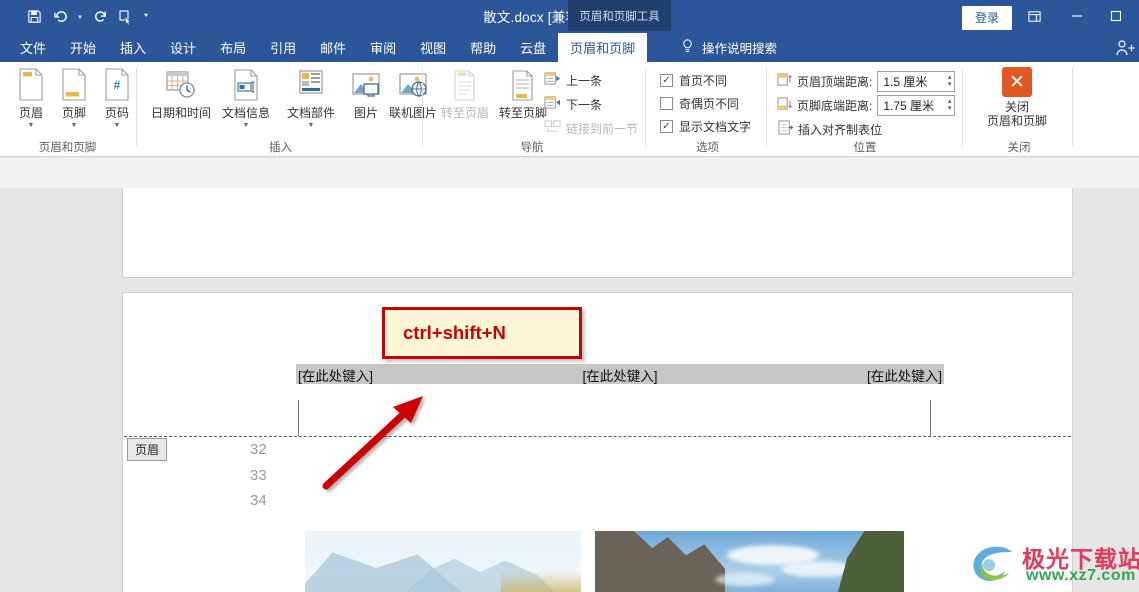  What do you see at coordinates (709, 104) in the screenshot?
I see `different-odd-even-label: 奇偶页不同` at bounding box center [709, 104].